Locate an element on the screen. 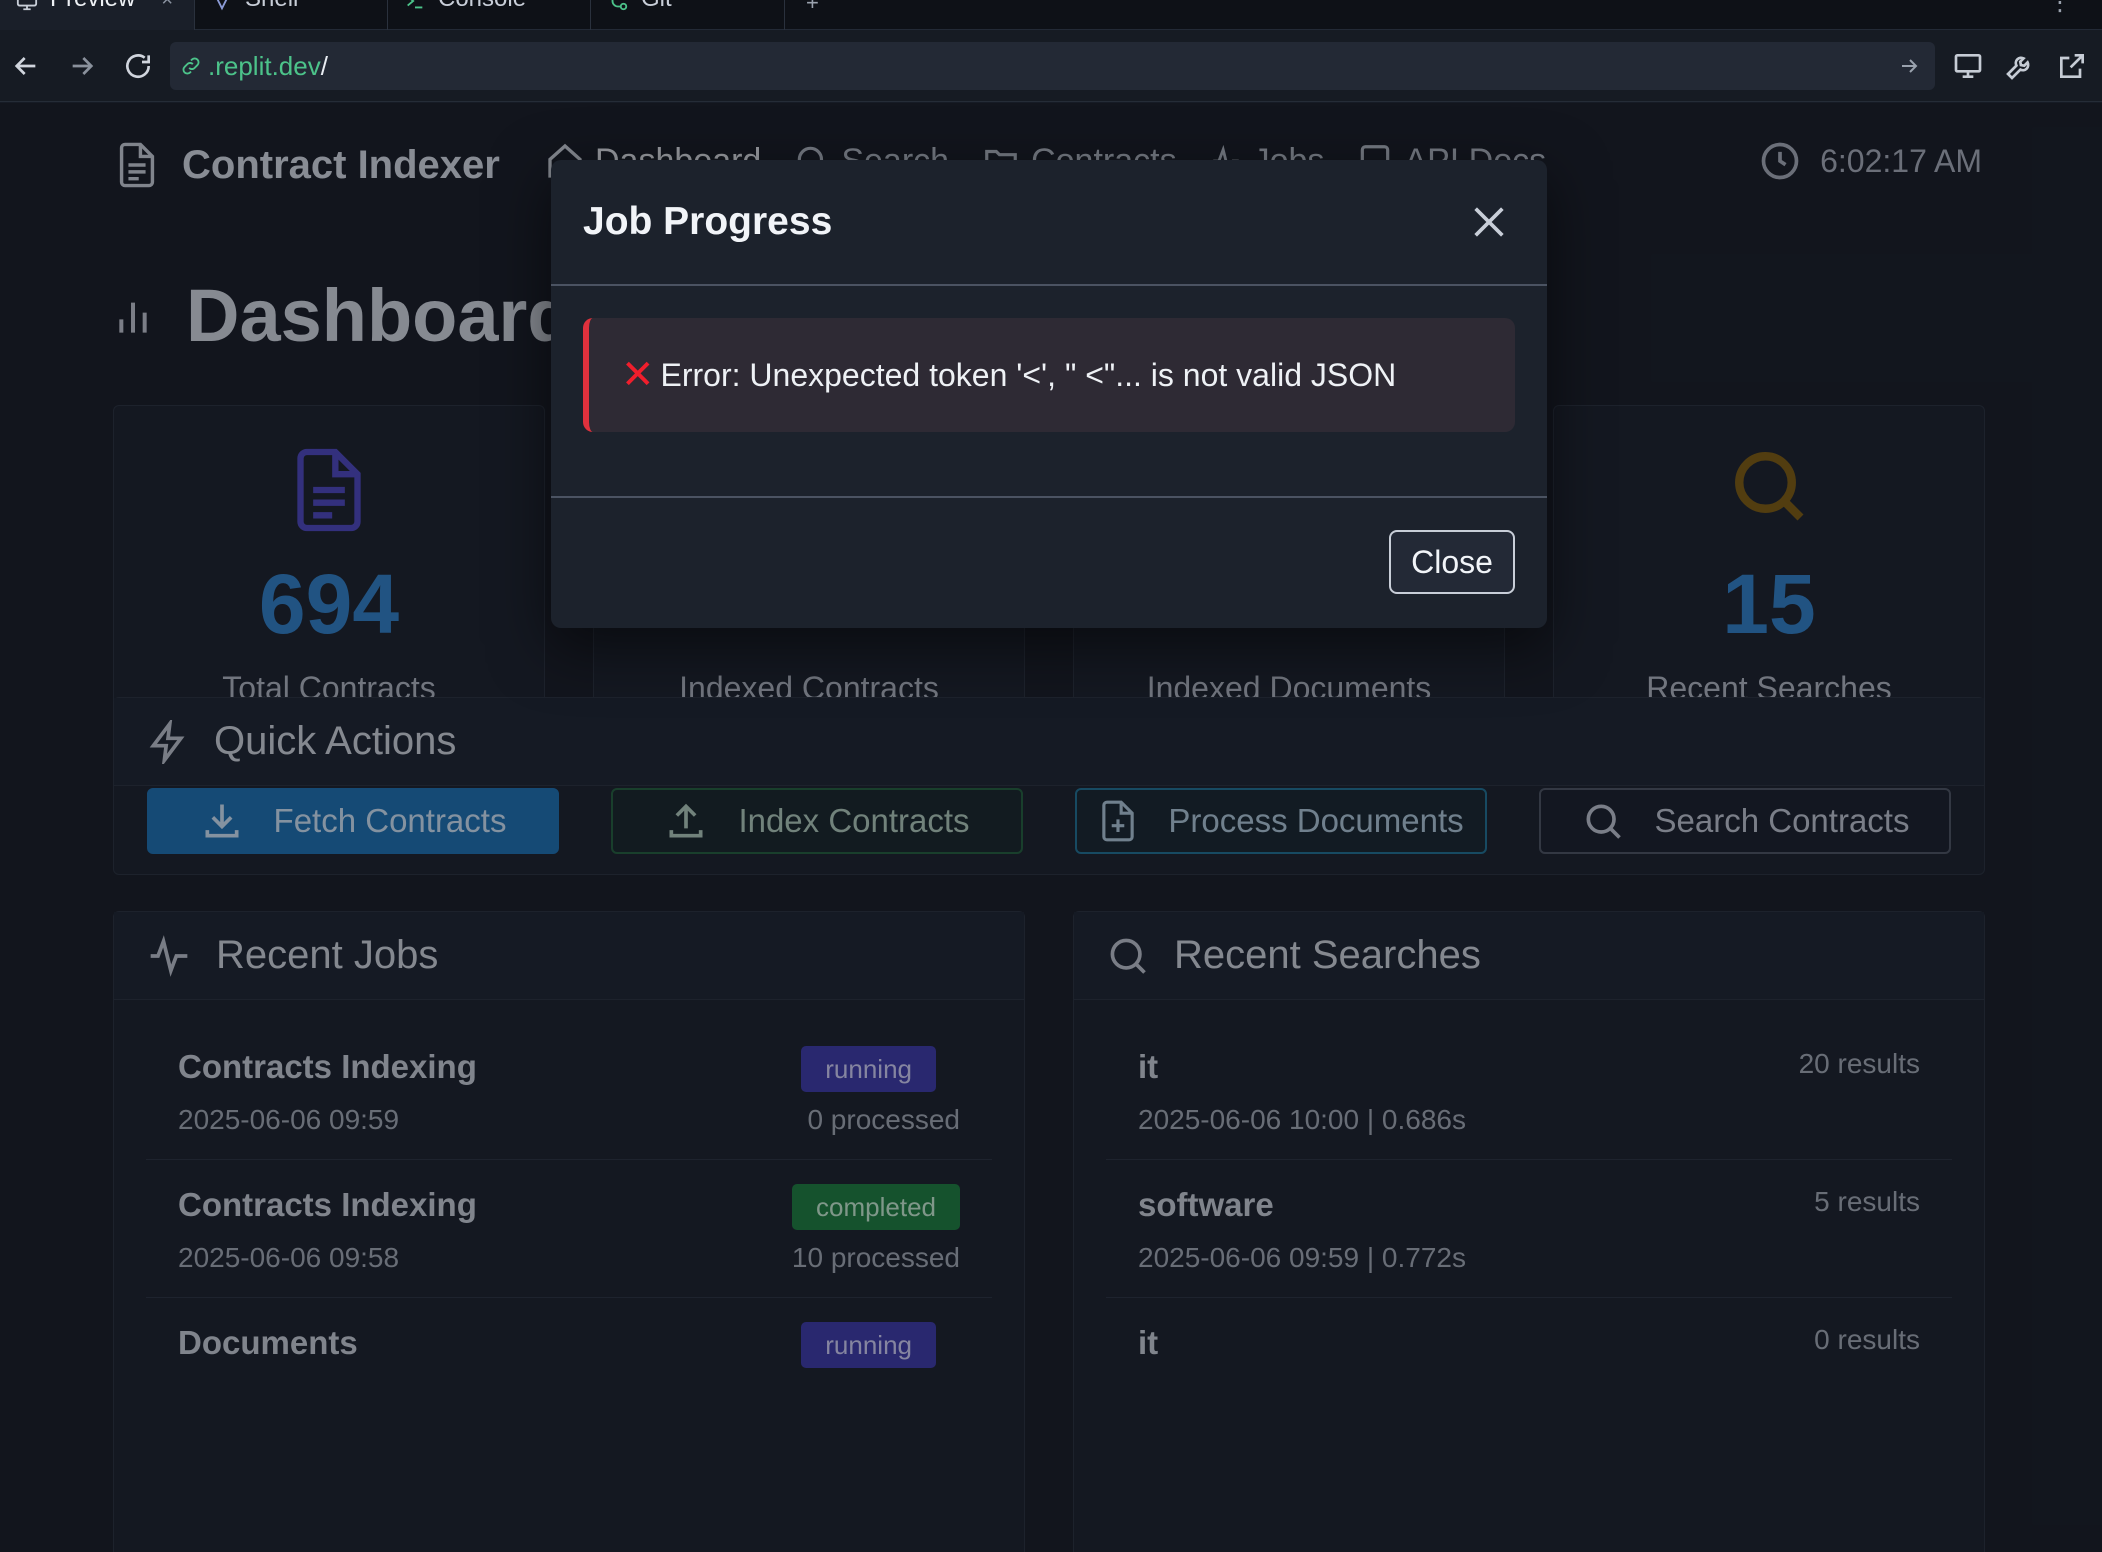 This screenshot has height=1552, width=2102. shell-icon is located at coordinates (222, 5).